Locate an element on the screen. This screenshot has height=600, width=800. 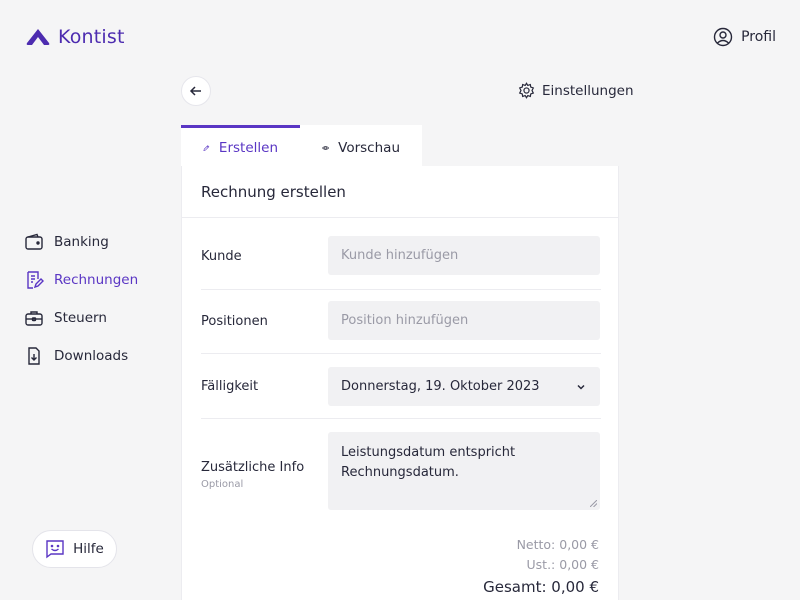
positions-input is located at coordinates (464, 320).